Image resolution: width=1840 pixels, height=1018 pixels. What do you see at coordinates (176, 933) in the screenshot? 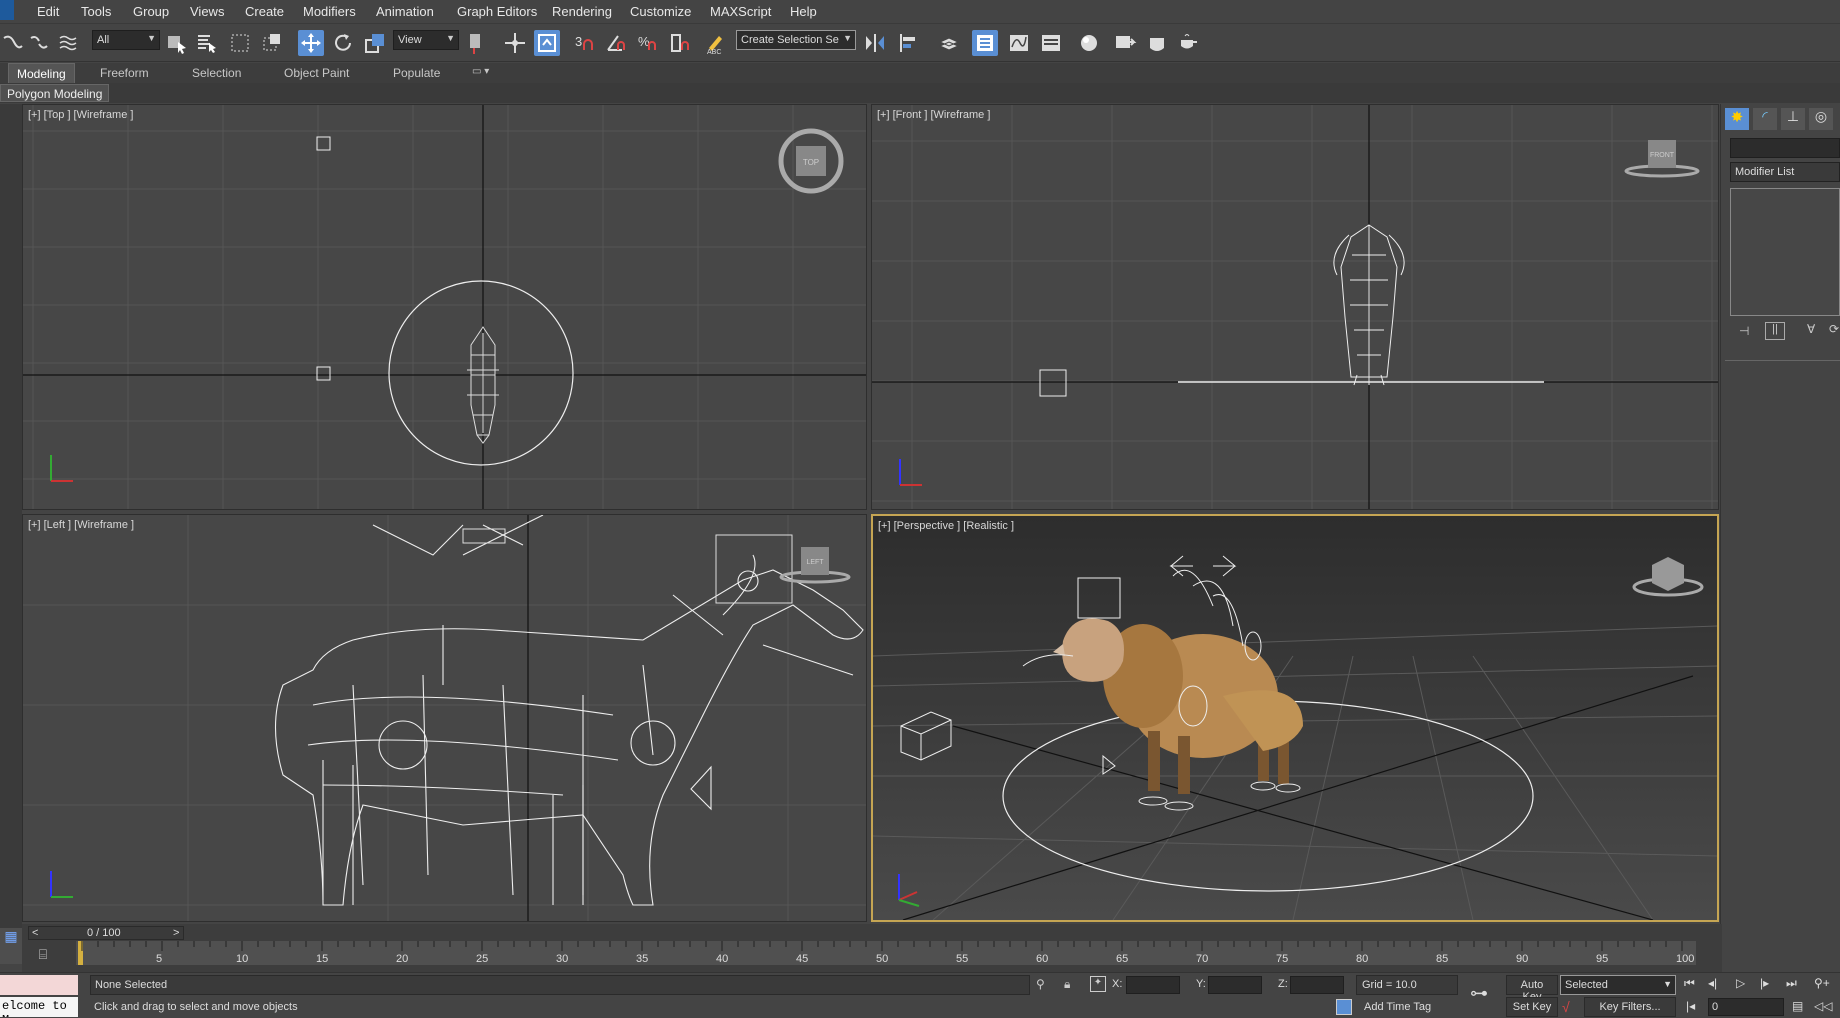
I see `time-slider-next: >` at bounding box center [176, 933].